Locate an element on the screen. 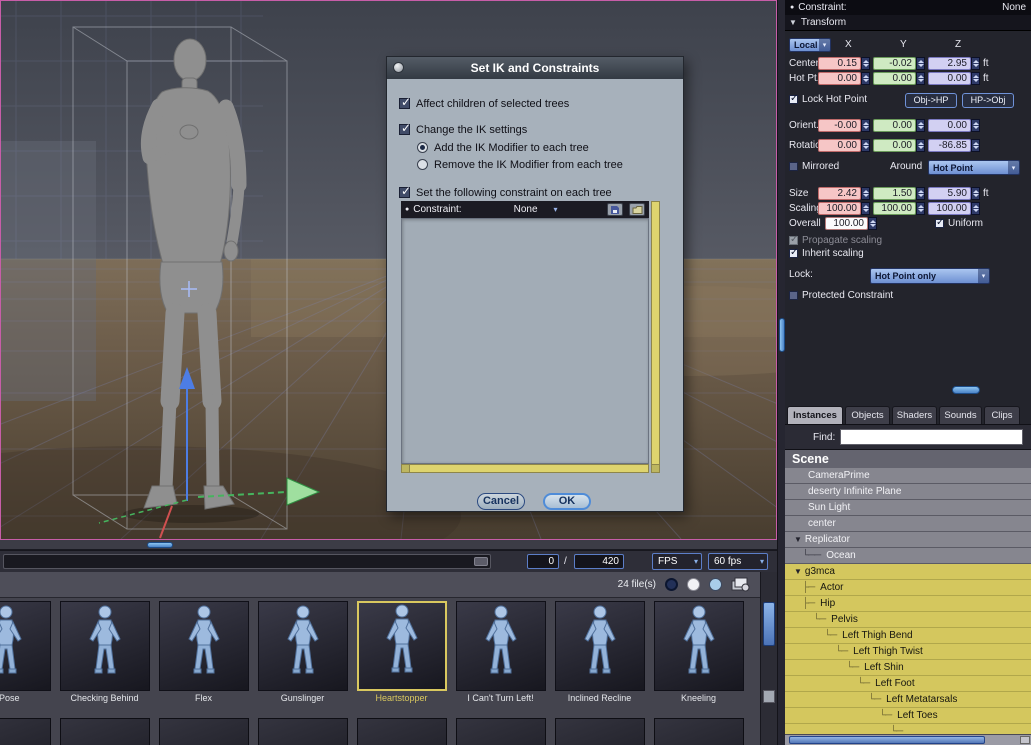 The width and height of the screenshot is (1031, 745). scene-tree-item-selected: ├─ Hip is located at coordinates (908, 604).